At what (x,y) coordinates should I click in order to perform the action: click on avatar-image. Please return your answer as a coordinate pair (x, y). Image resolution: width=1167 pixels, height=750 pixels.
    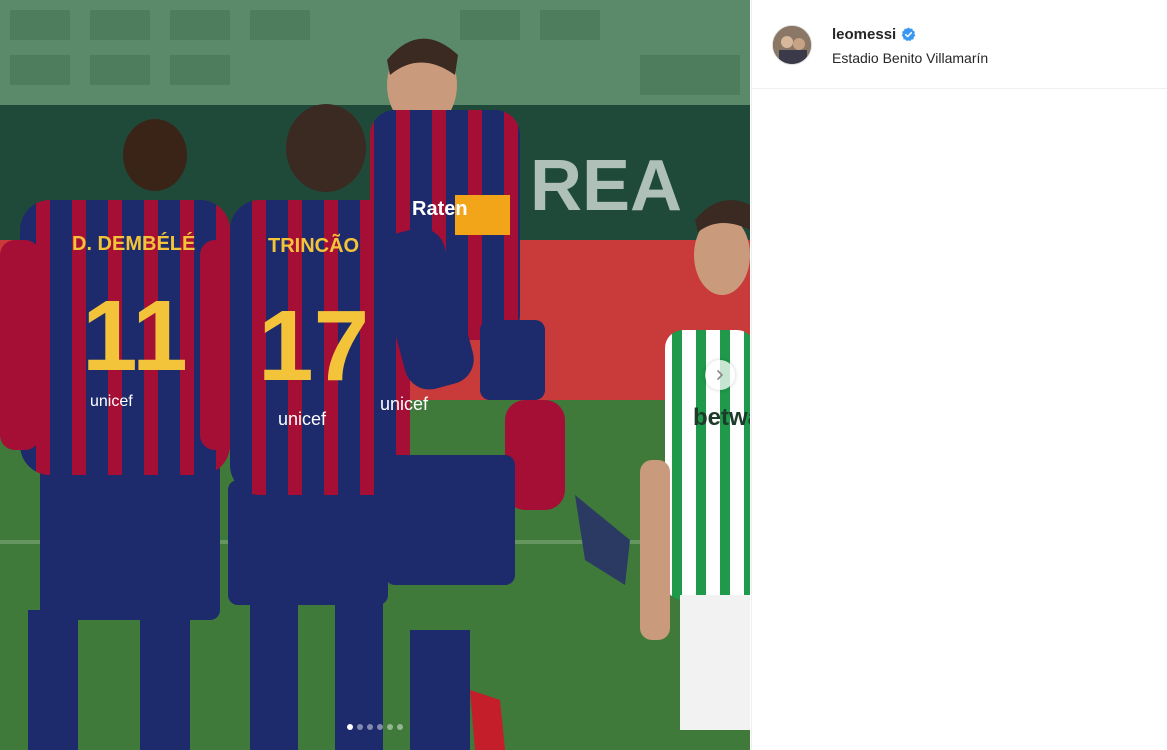
    Looking at the image, I should click on (792, 45).